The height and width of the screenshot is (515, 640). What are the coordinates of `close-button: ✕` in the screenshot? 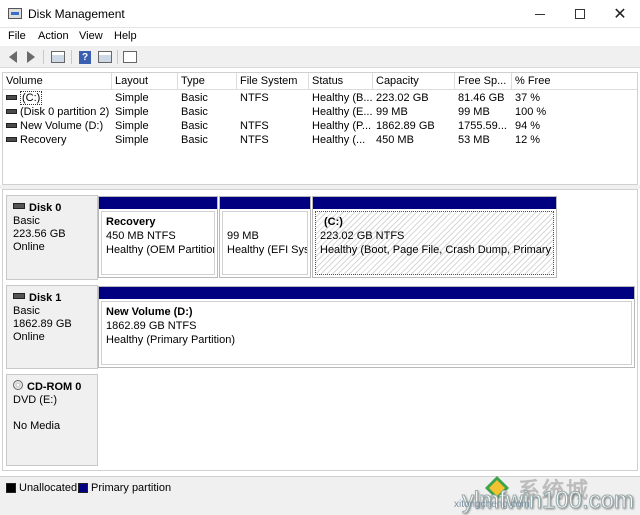 It's located at (620, 14).